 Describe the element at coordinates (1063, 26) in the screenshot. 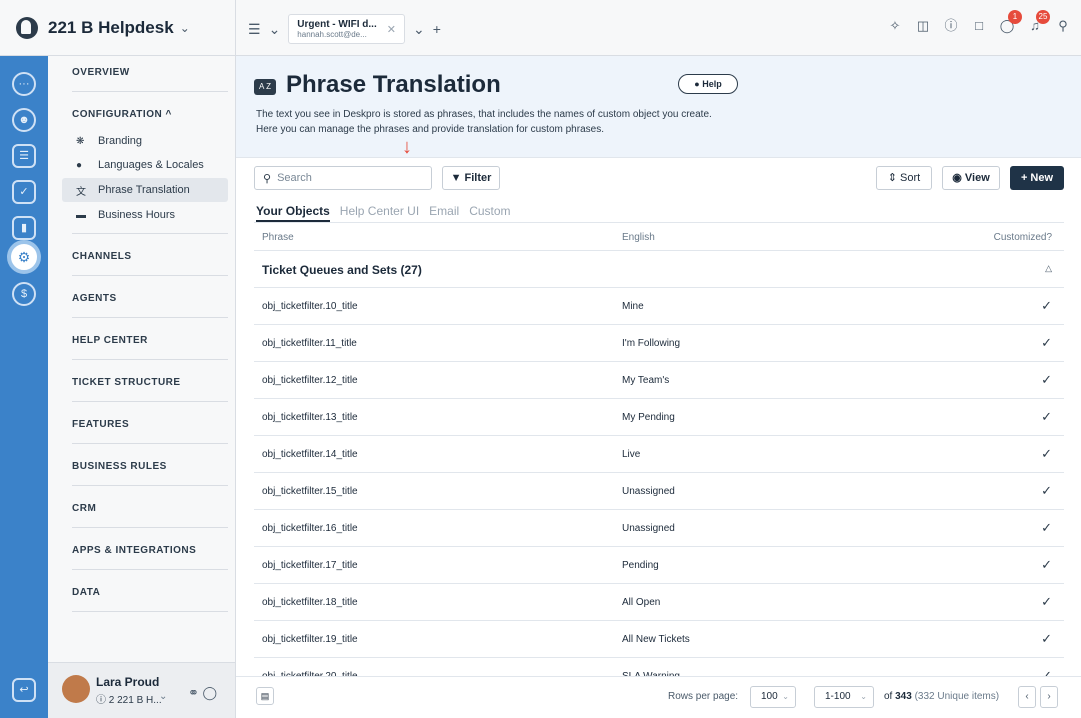

I see `search-icon: ⚲` at that location.